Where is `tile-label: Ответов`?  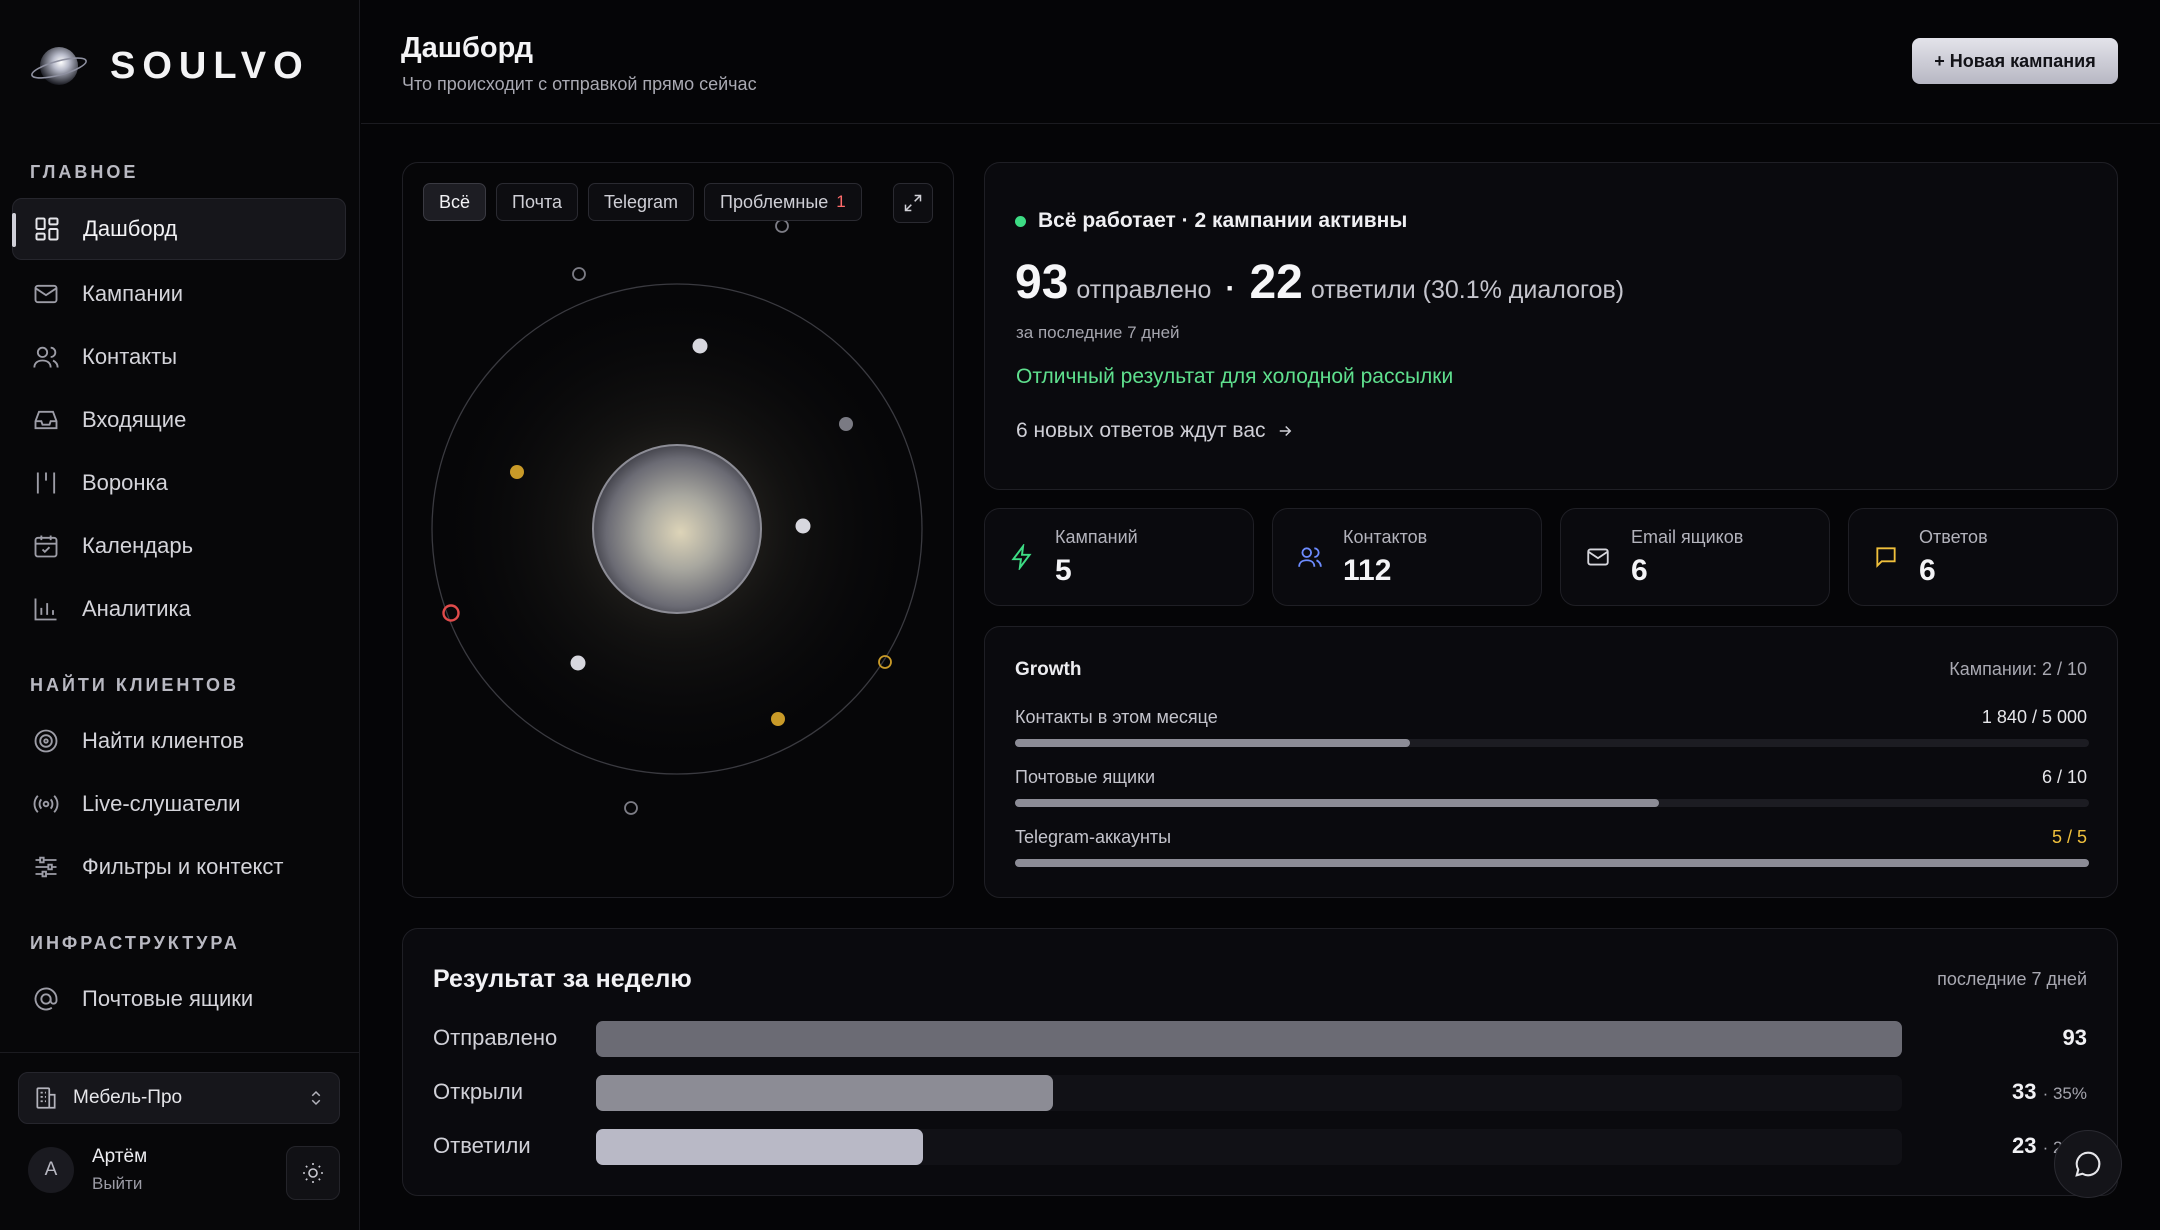
tile-label: Ответов is located at coordinates (1953, 536).